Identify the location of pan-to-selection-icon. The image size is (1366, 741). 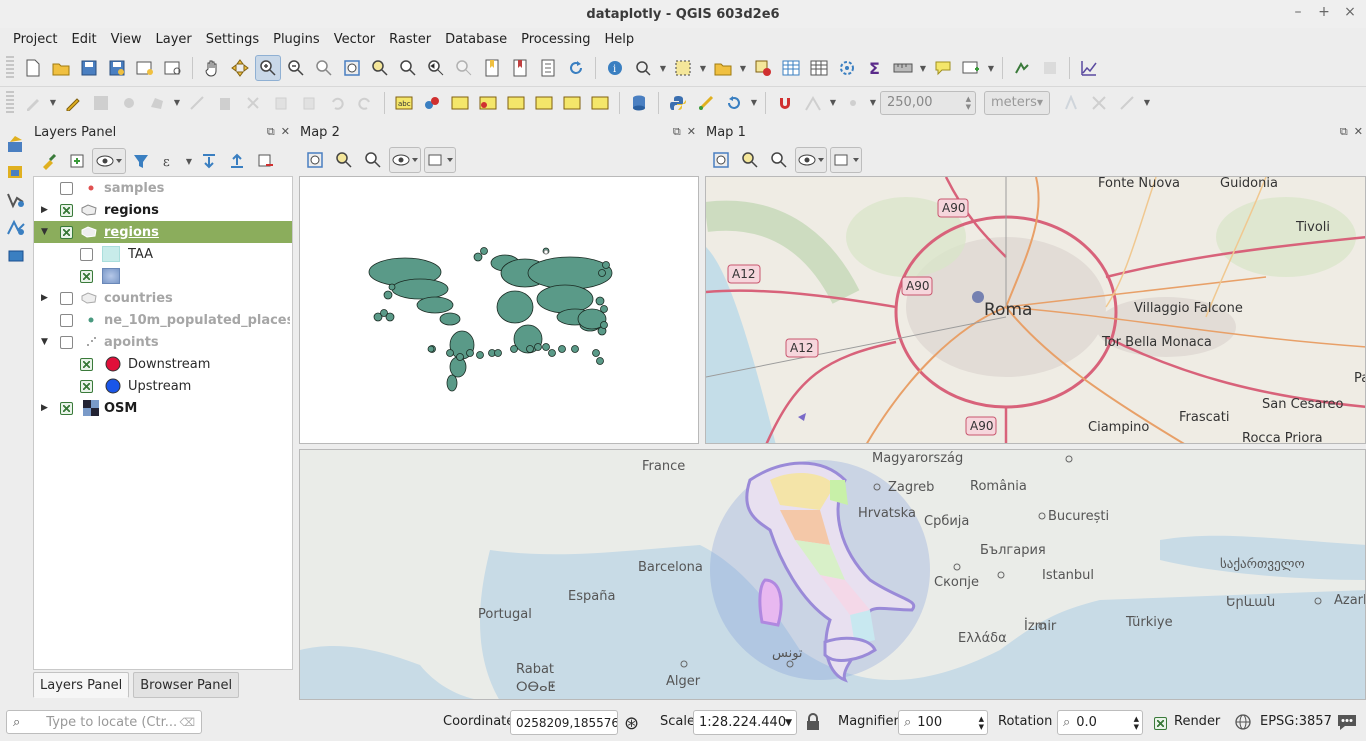
(240, 68).